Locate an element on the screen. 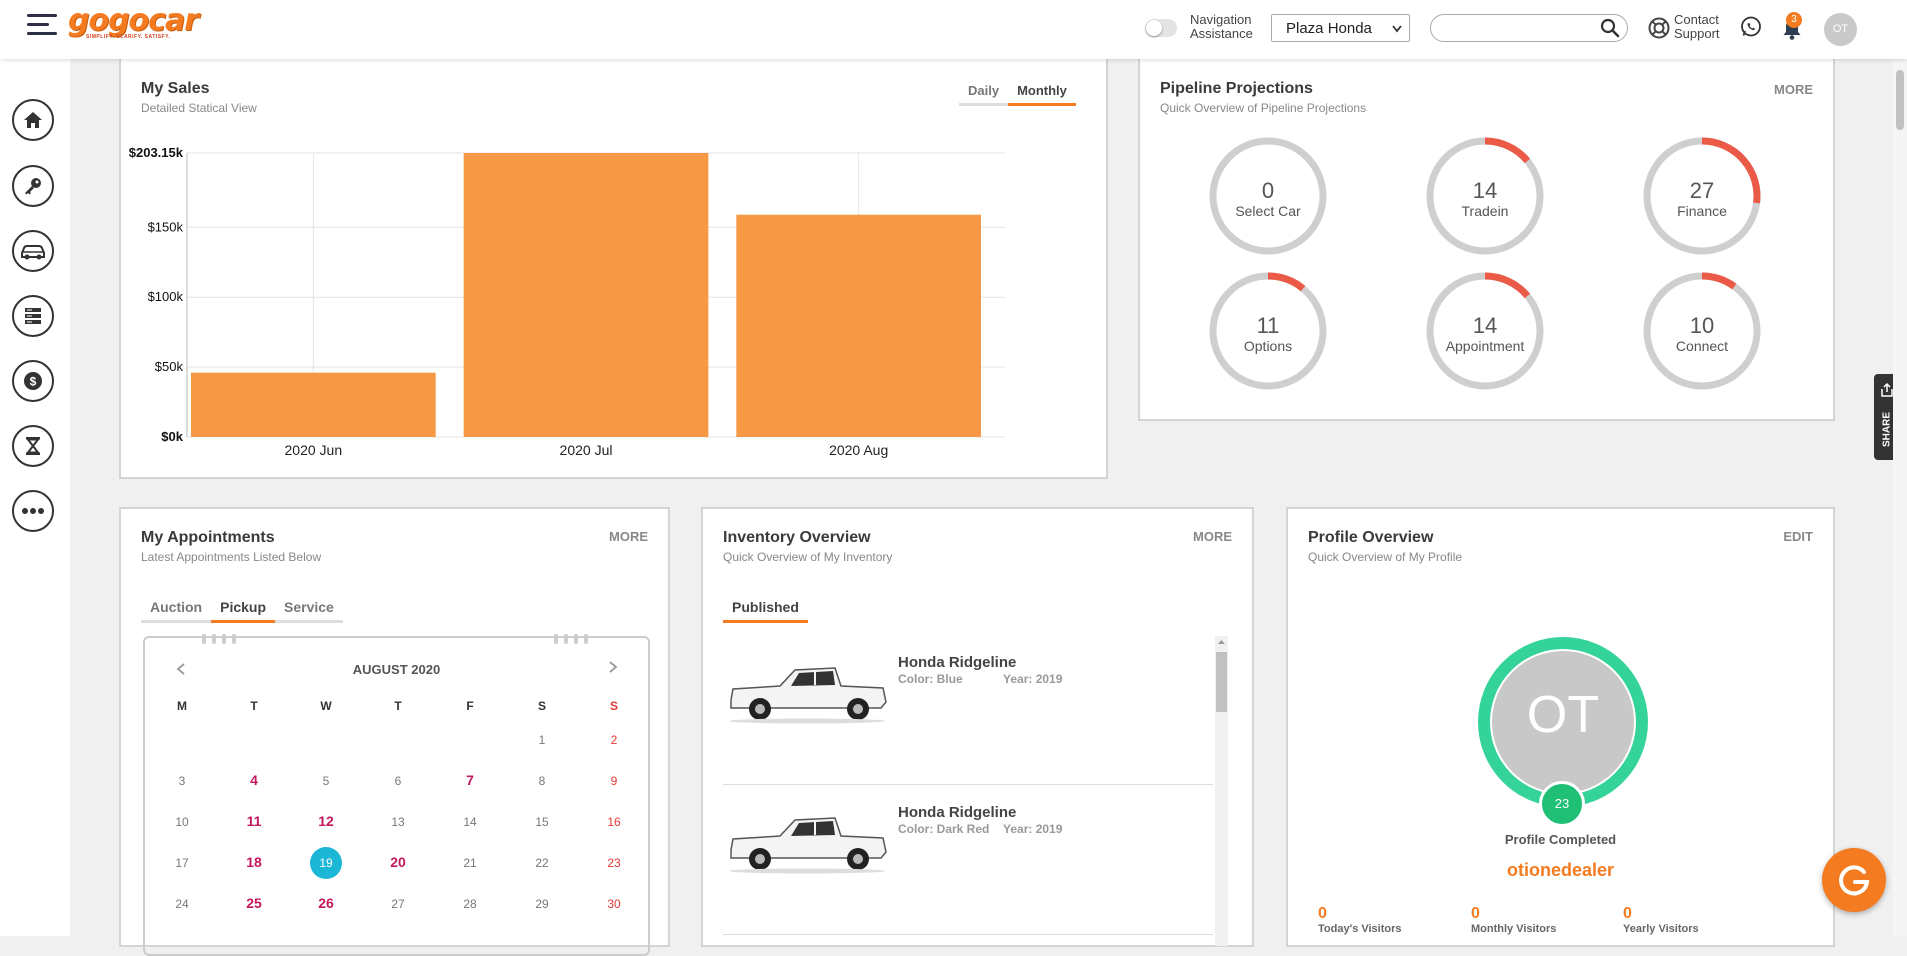  inventory-item: Honda Ridgeline Color: Blue Year: 2019 is located at coordinates (968, 709).